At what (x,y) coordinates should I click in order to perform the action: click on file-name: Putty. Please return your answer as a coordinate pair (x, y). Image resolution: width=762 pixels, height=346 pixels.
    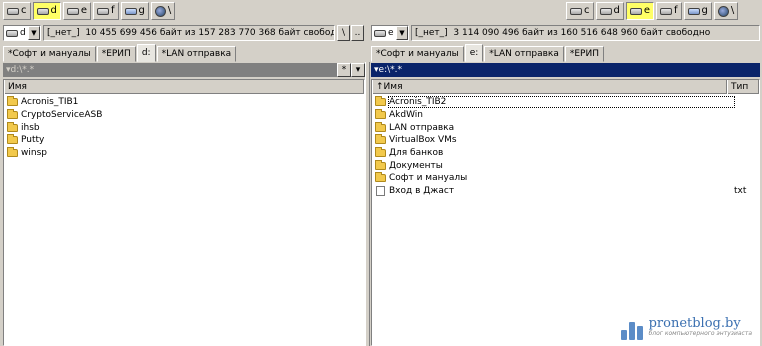
    Looking at the image, I should click on (33, 140).